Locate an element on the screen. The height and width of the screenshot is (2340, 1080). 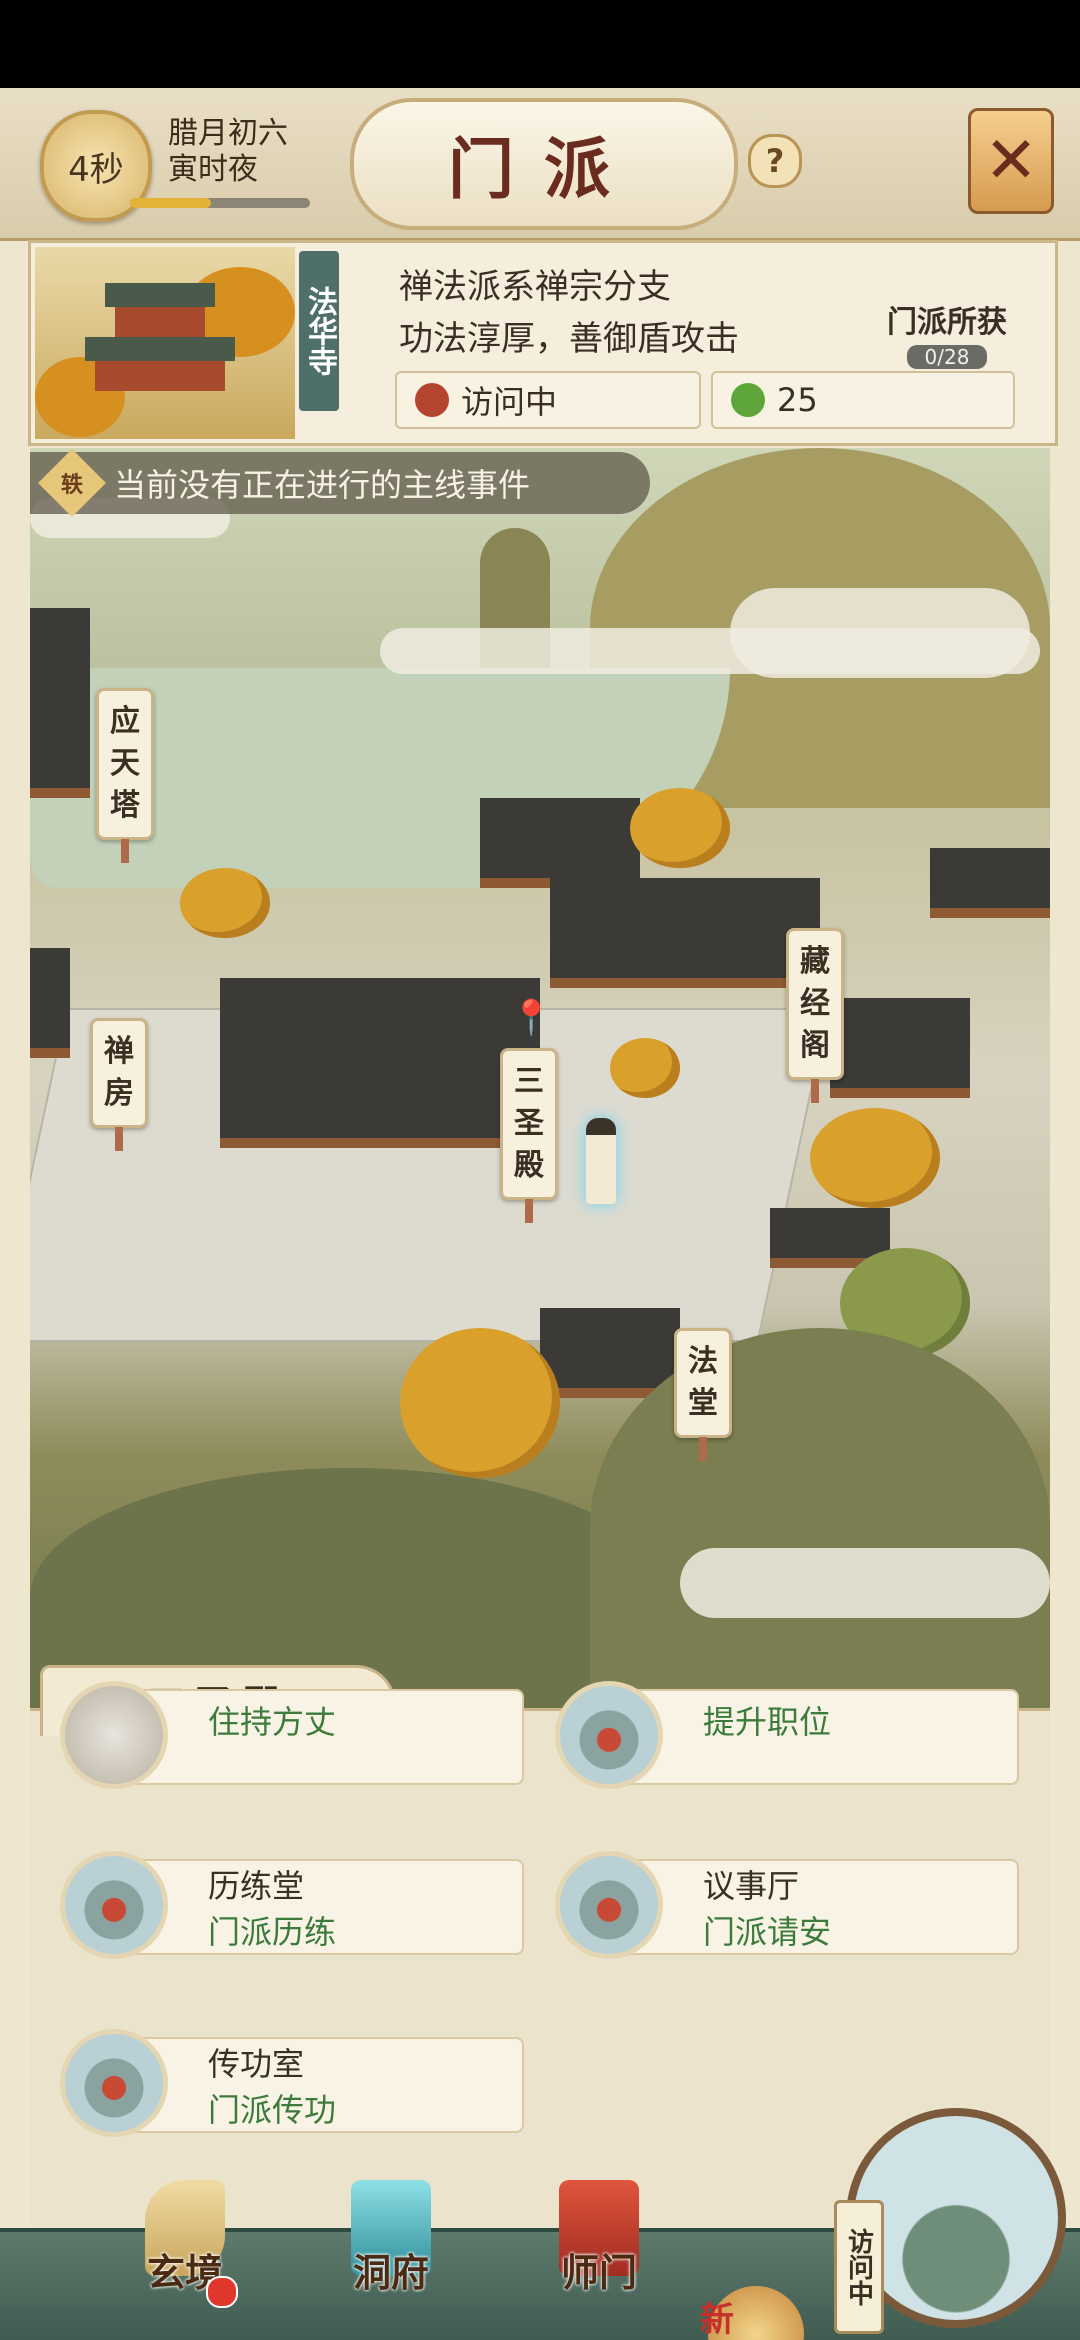
lantern-icon is located at coordinates (432, 400).